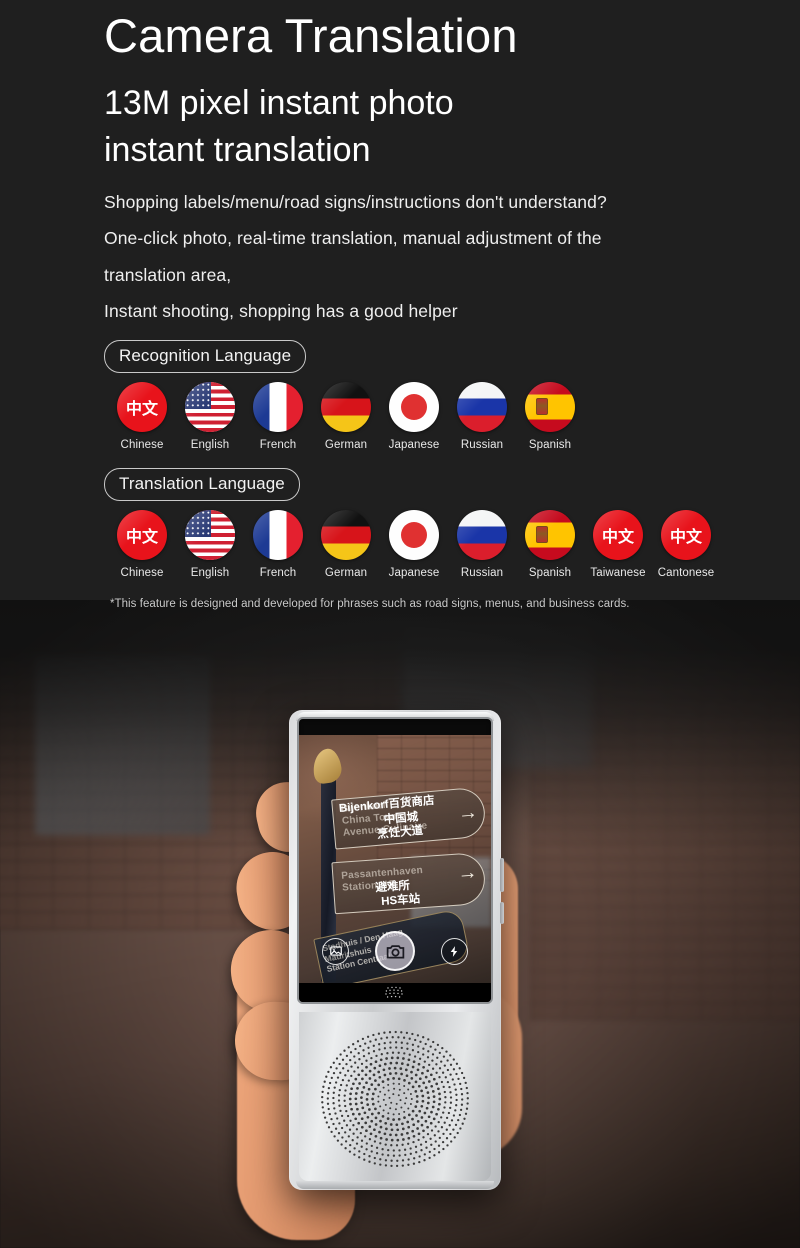 The width and height of the screenshot is (800, 1248). I want to click on subtitle-line-2: instant translation, so click(237, 149).